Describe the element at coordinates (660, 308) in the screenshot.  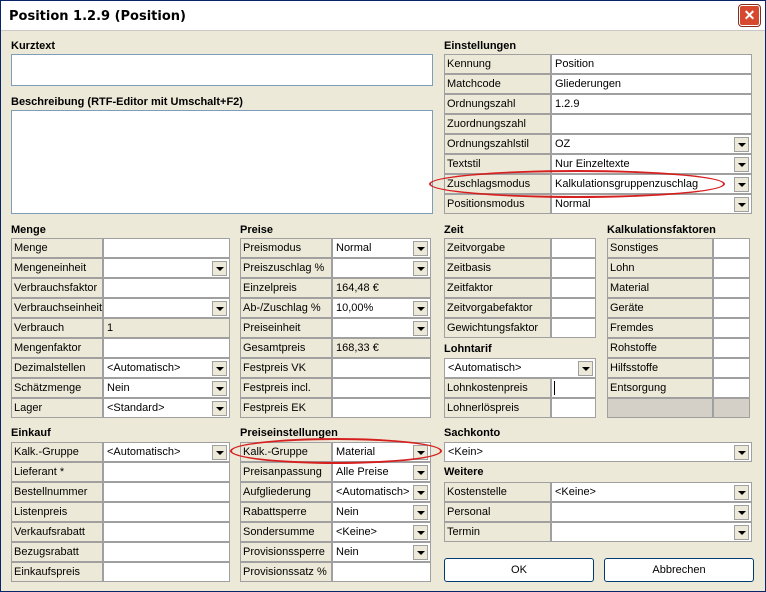
I see `kalkfaktor-label: Geräte` at that location.